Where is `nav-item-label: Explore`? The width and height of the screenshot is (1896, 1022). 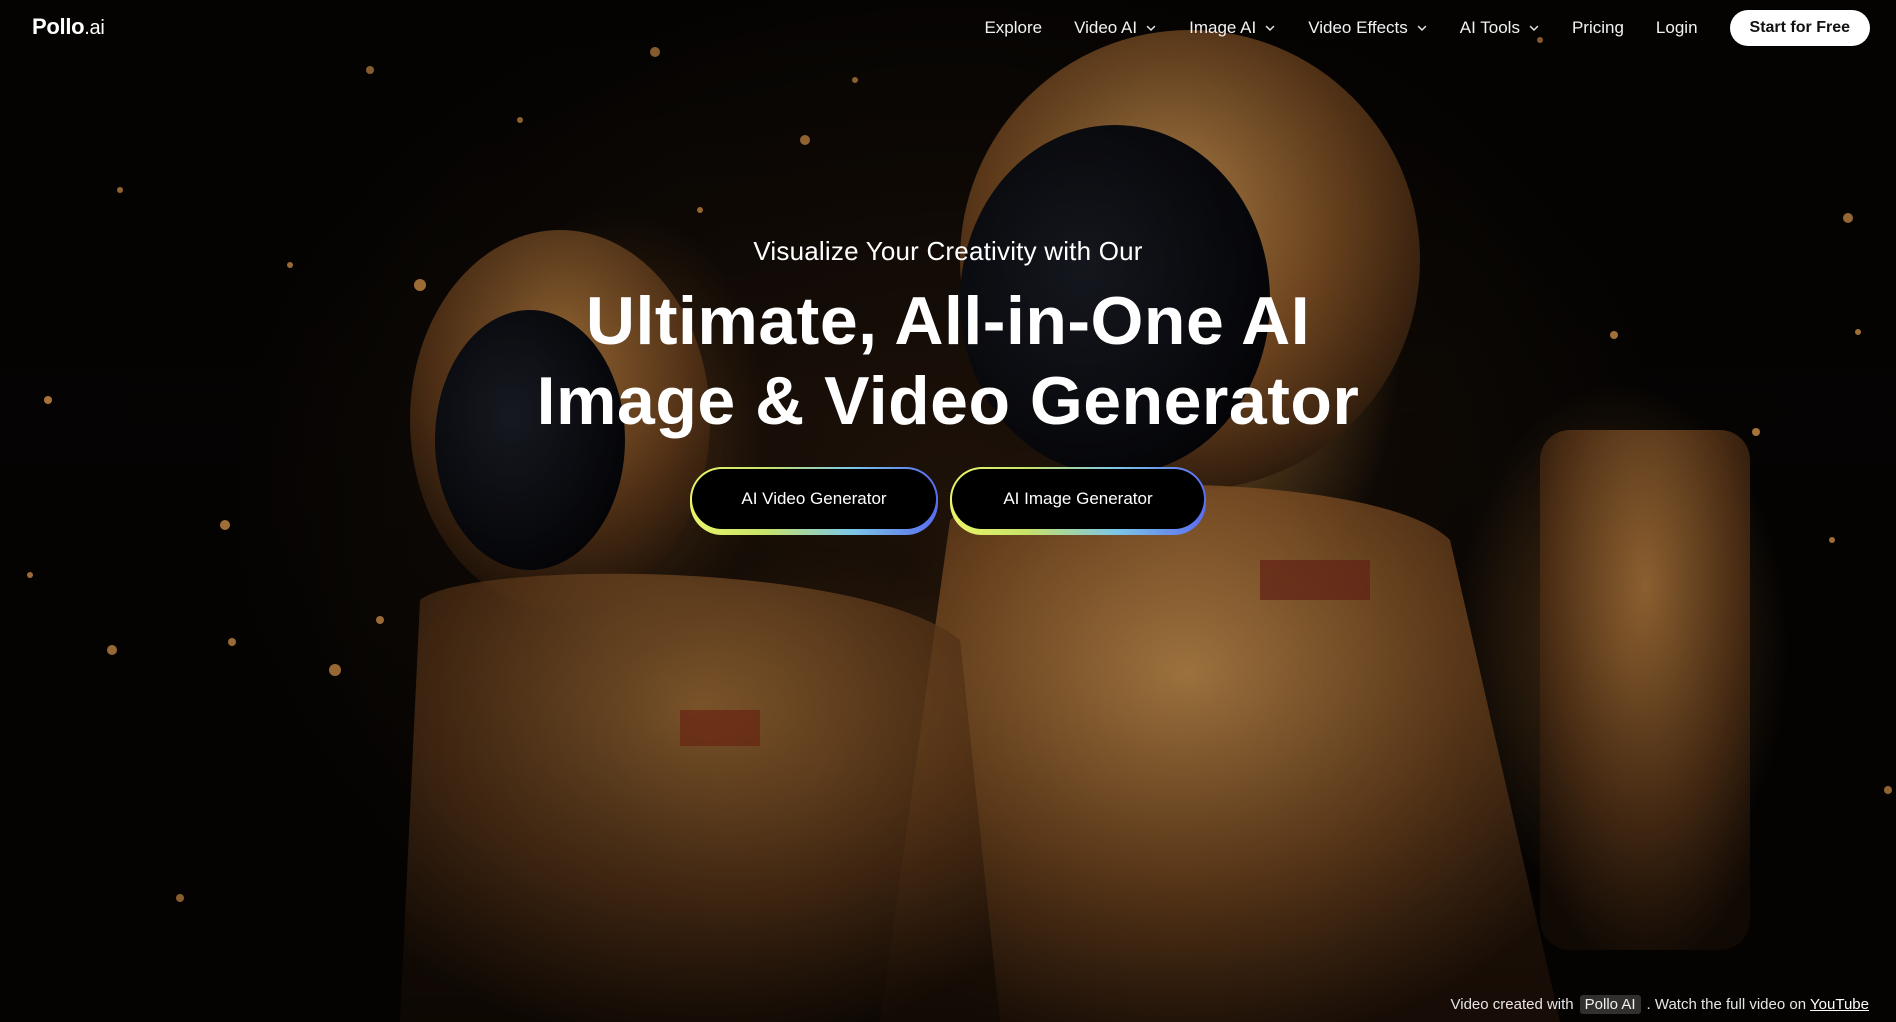
nav-item-label: Explore is located at coordinates (1013, 27).